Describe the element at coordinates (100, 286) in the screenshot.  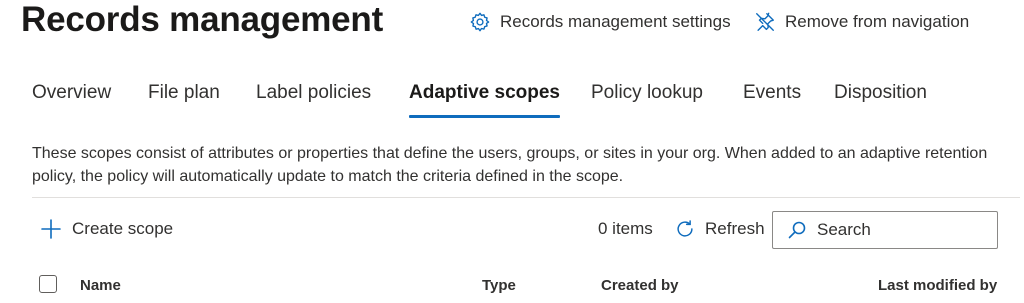
I see `column-header-name: Name` at that location.